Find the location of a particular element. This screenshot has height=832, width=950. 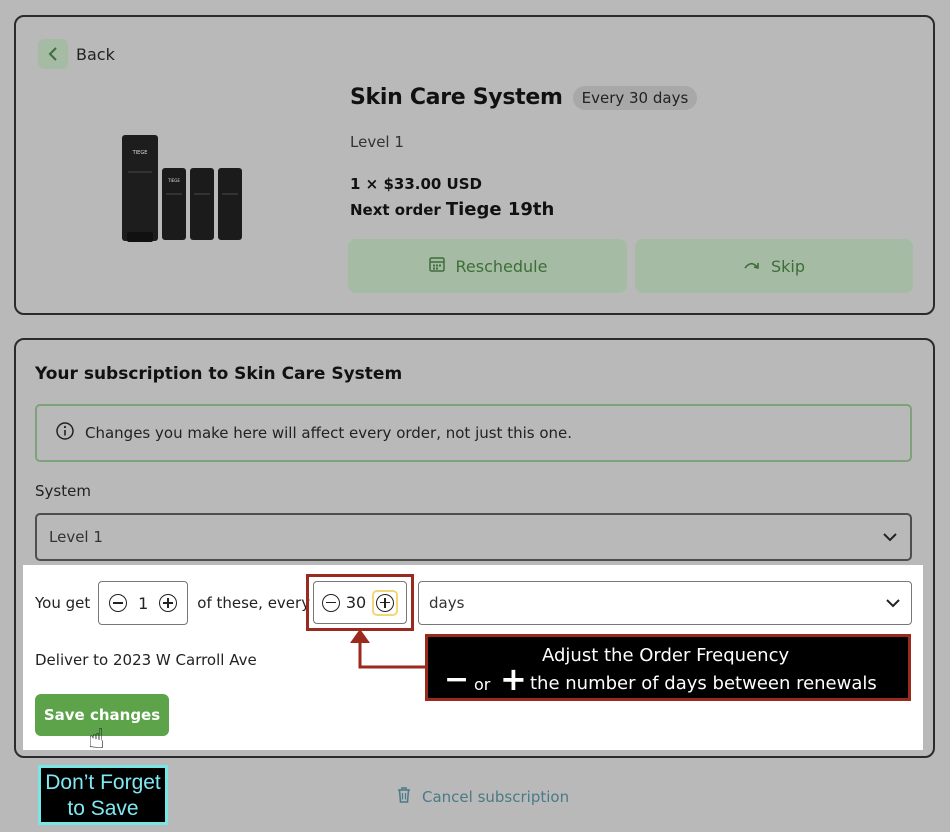

reschedule-label: Reschedule is located at coordinates (501, 266).